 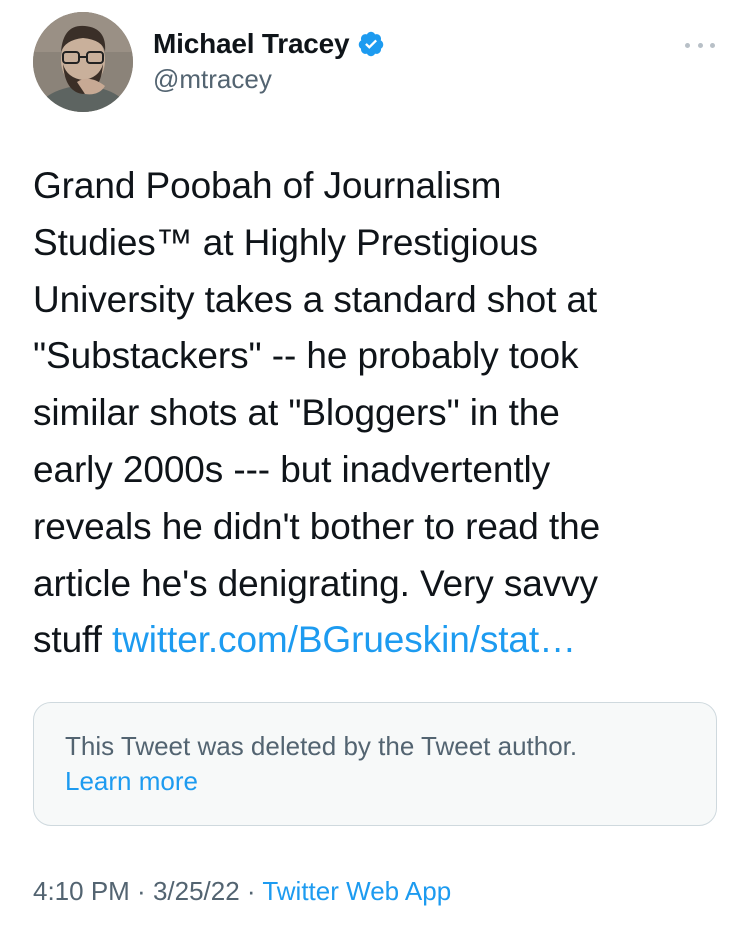 What do you see at coordinates (321, 781) in the screenshot?
I see `learn-more-link: Learn more` at bounding box center [321, 781].